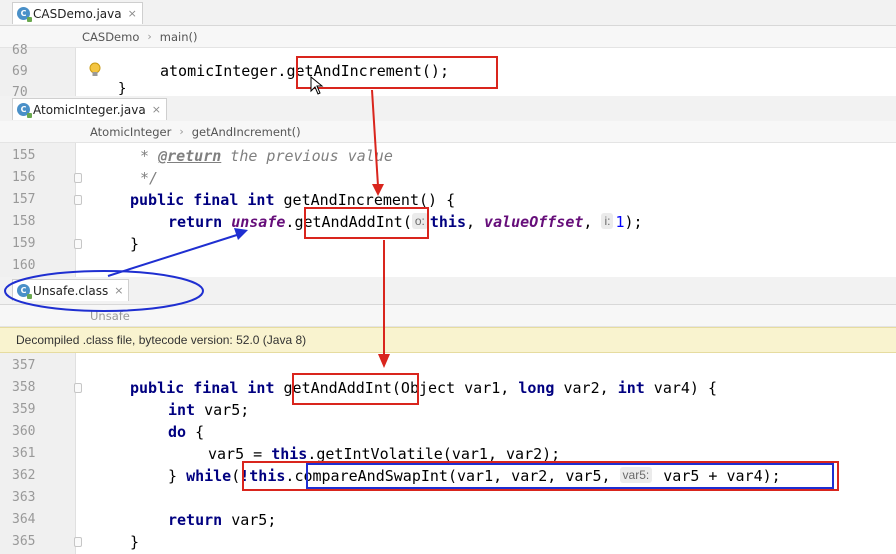 The width and height of the screenshot is (896, 554). I want to click on red-arrow, so click(375, 138).